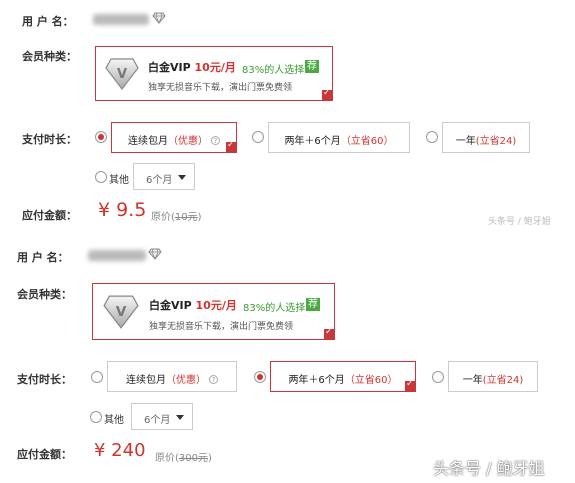  Describe the element at coordinates (122, 210) in the screenshot. I see `amount-value: ¥ 9.5` at that location.